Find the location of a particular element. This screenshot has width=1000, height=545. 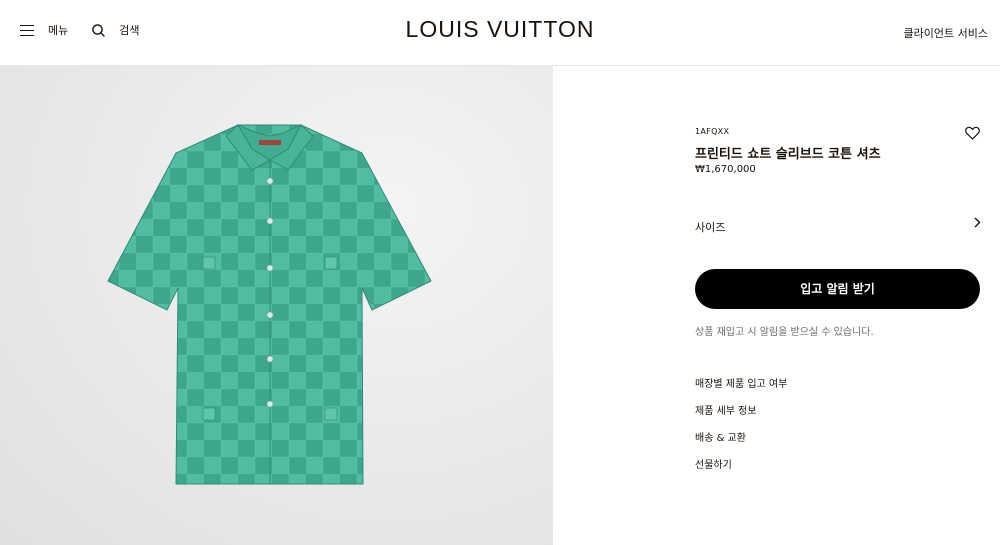

client-service-link: 클라이언트 서비스 is located at coordinates (946, 33).